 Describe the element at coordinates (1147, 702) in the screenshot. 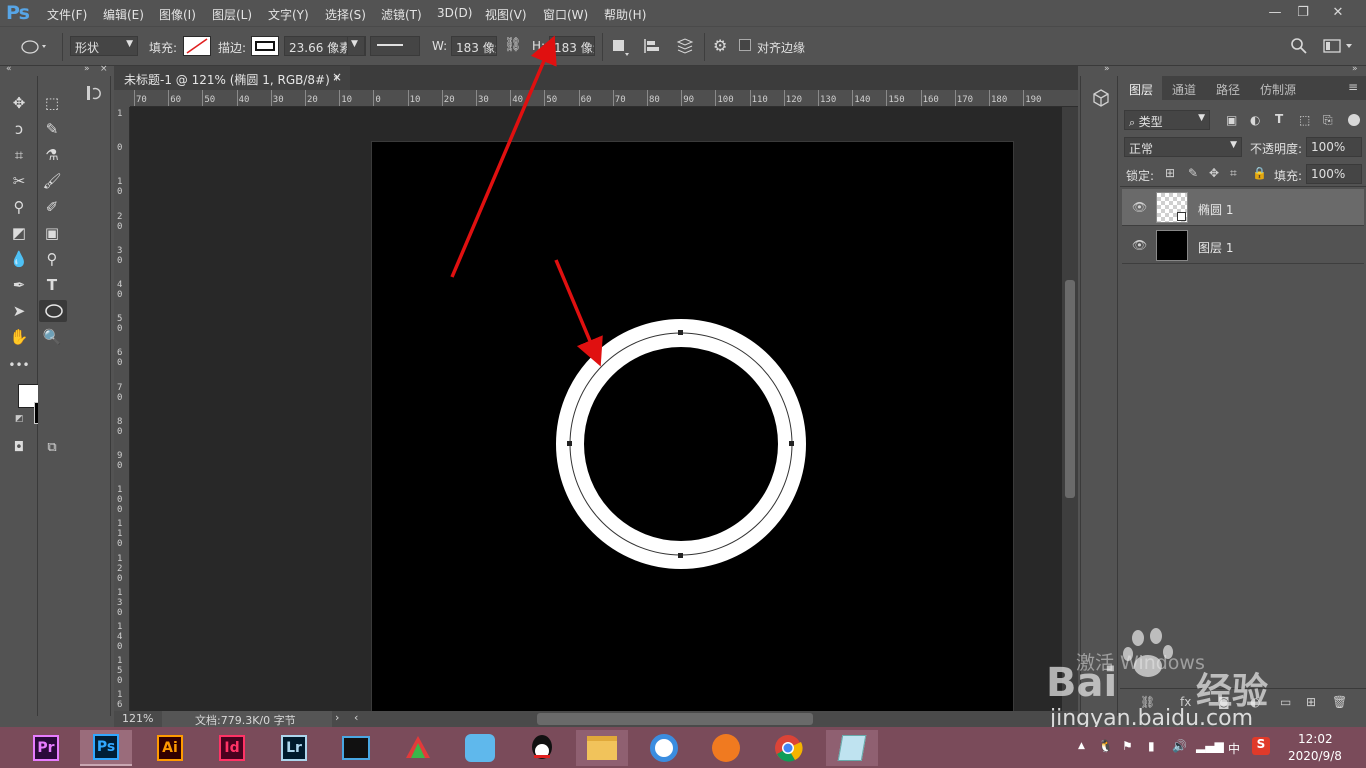

I see `link-layers-icon: ⛓` at that location.